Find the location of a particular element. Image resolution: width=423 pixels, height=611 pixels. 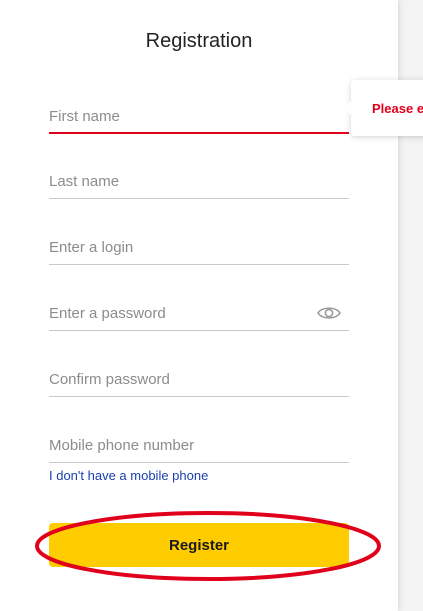

register-button: Register is located at coordinates (199, 545).